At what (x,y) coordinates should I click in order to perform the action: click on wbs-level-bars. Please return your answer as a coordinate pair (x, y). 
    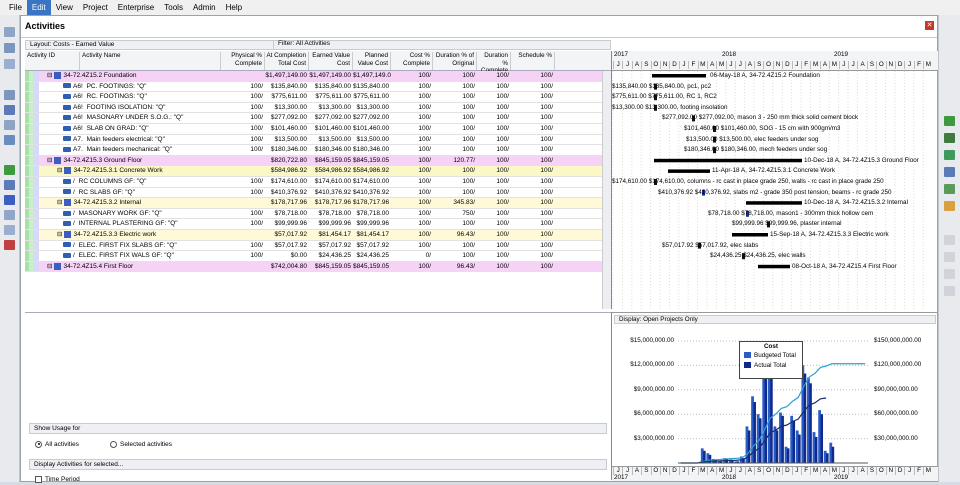
    Looking at the image, I should click on (32, 129).